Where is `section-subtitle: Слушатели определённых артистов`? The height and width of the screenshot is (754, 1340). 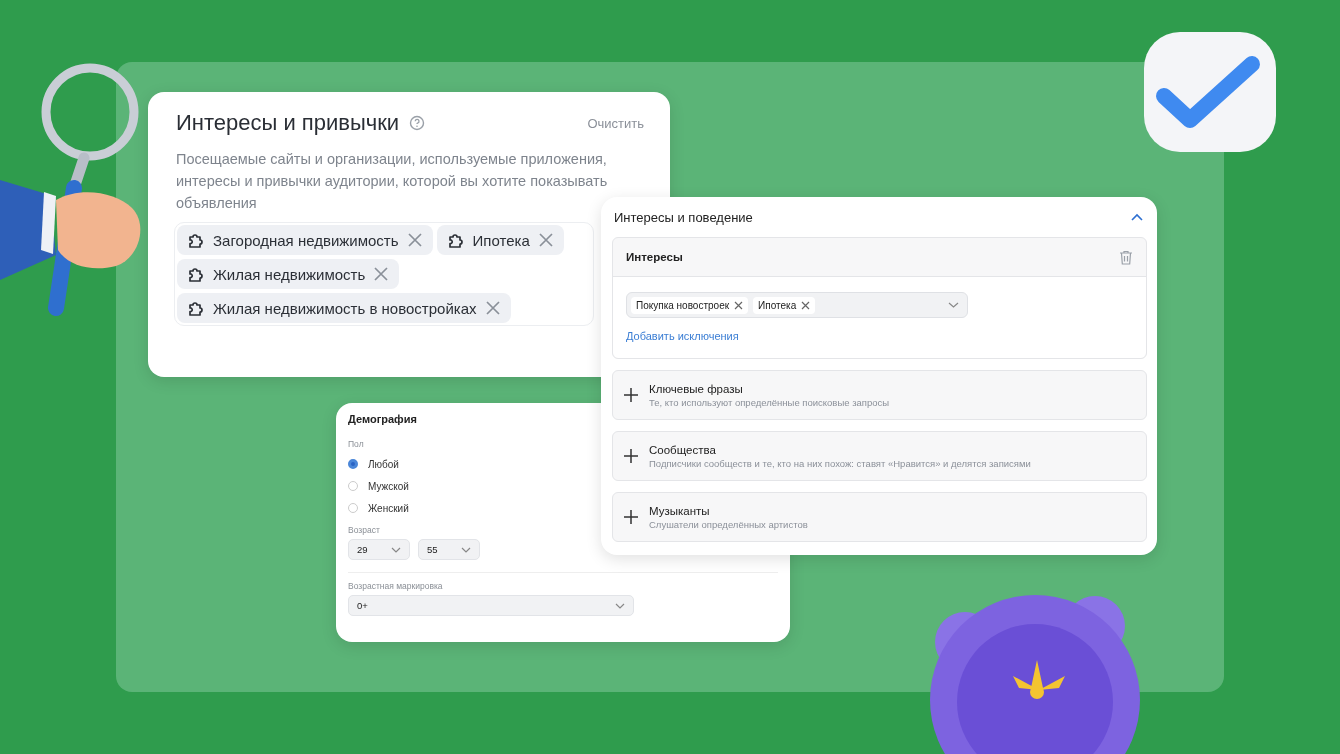
section-subtitle: Слушатели определённых артистов is located at coordinates (728, 524).